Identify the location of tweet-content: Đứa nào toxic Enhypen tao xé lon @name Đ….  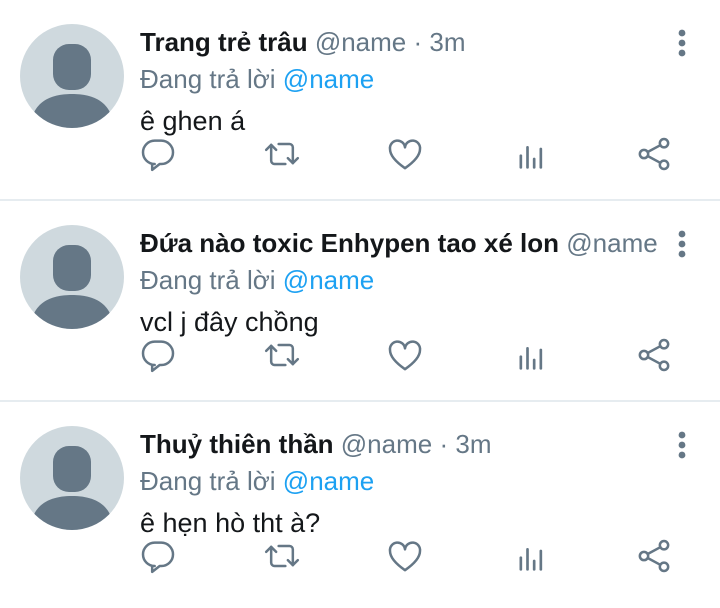
(401, 283).